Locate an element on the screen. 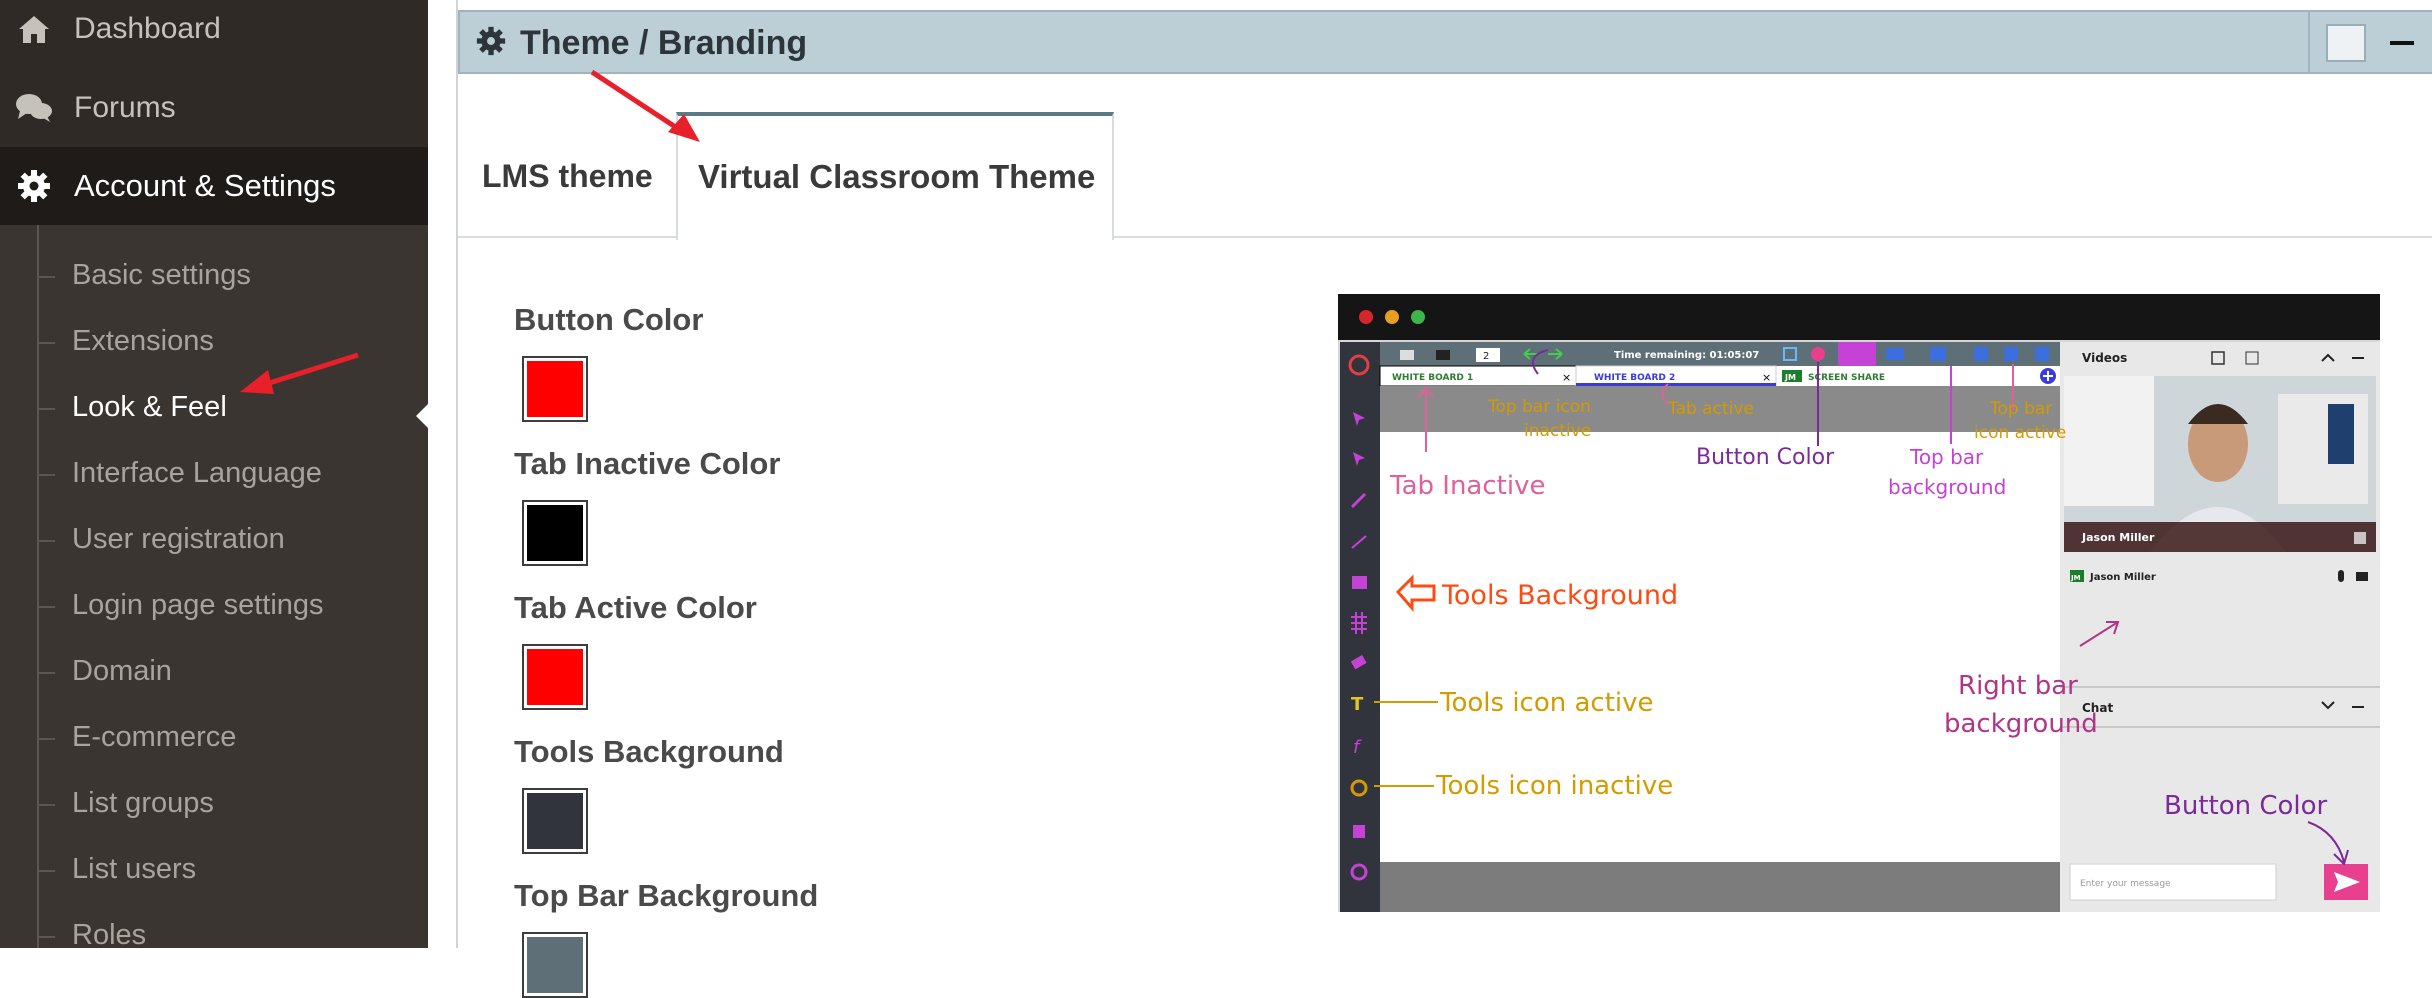  record-button is located at coordinates (1818, 354).